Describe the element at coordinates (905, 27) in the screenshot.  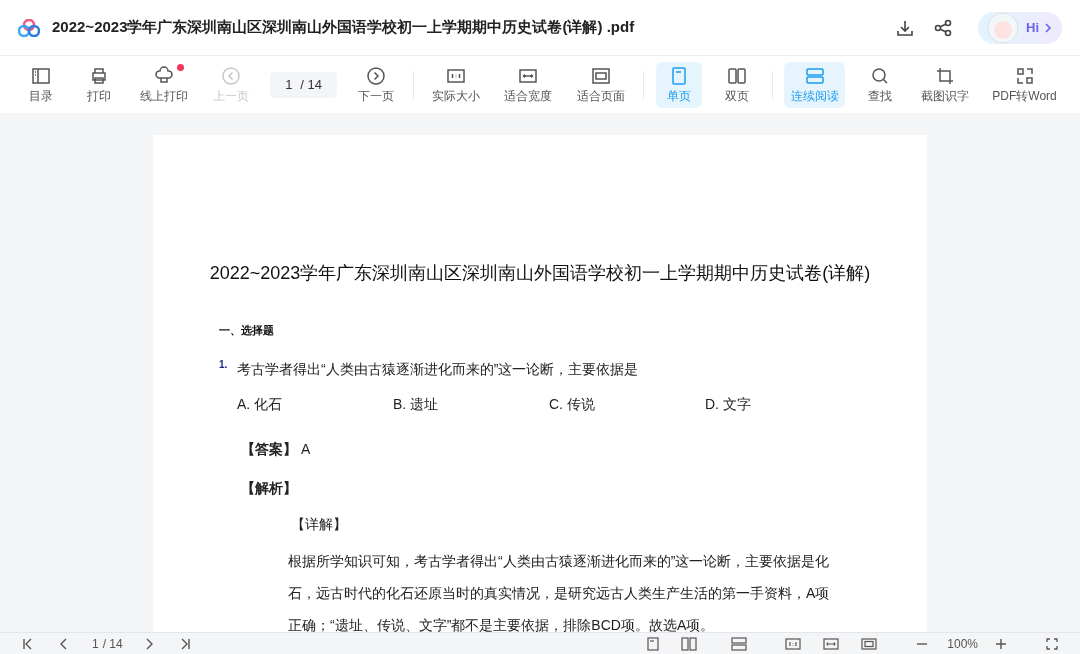
I see `download-icon` at that location.